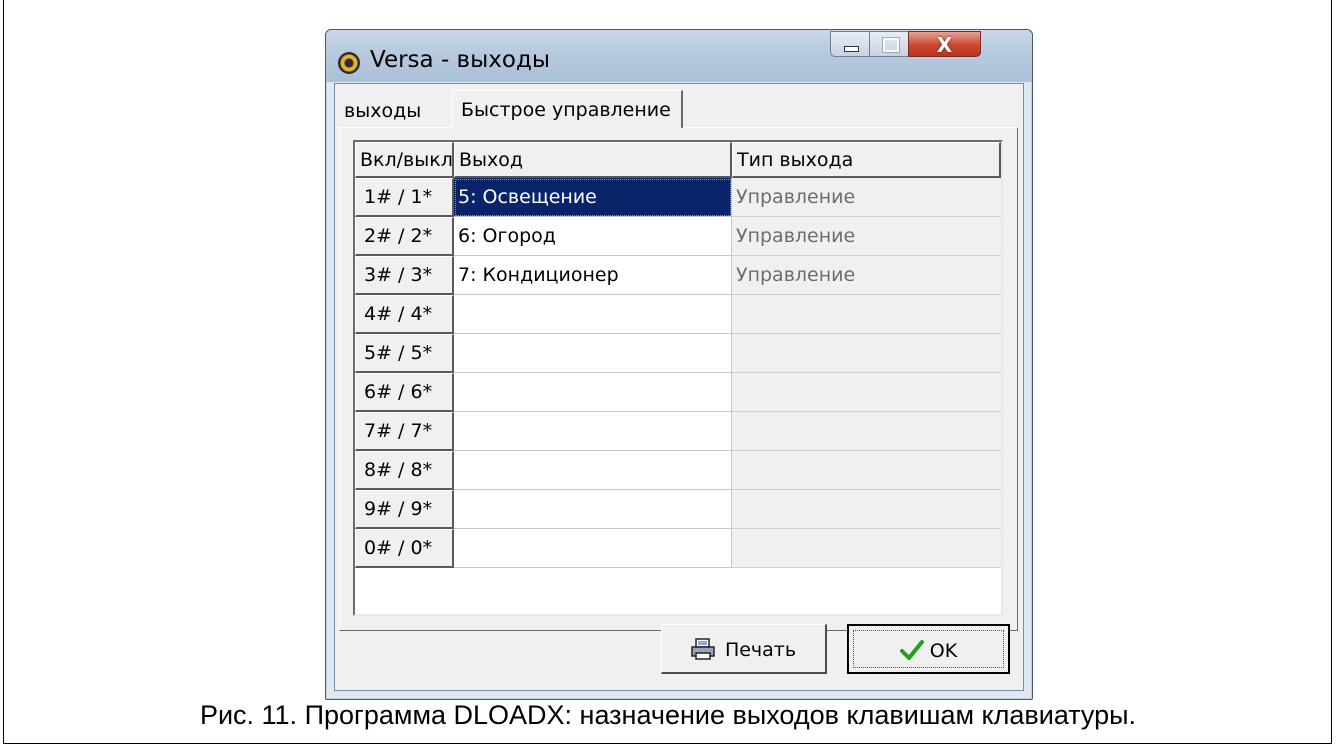 This screenshot has width=1336, height=747. Describe the element at coordinates (703, 649) in the screenshot. I see `printer-icon` at that location.